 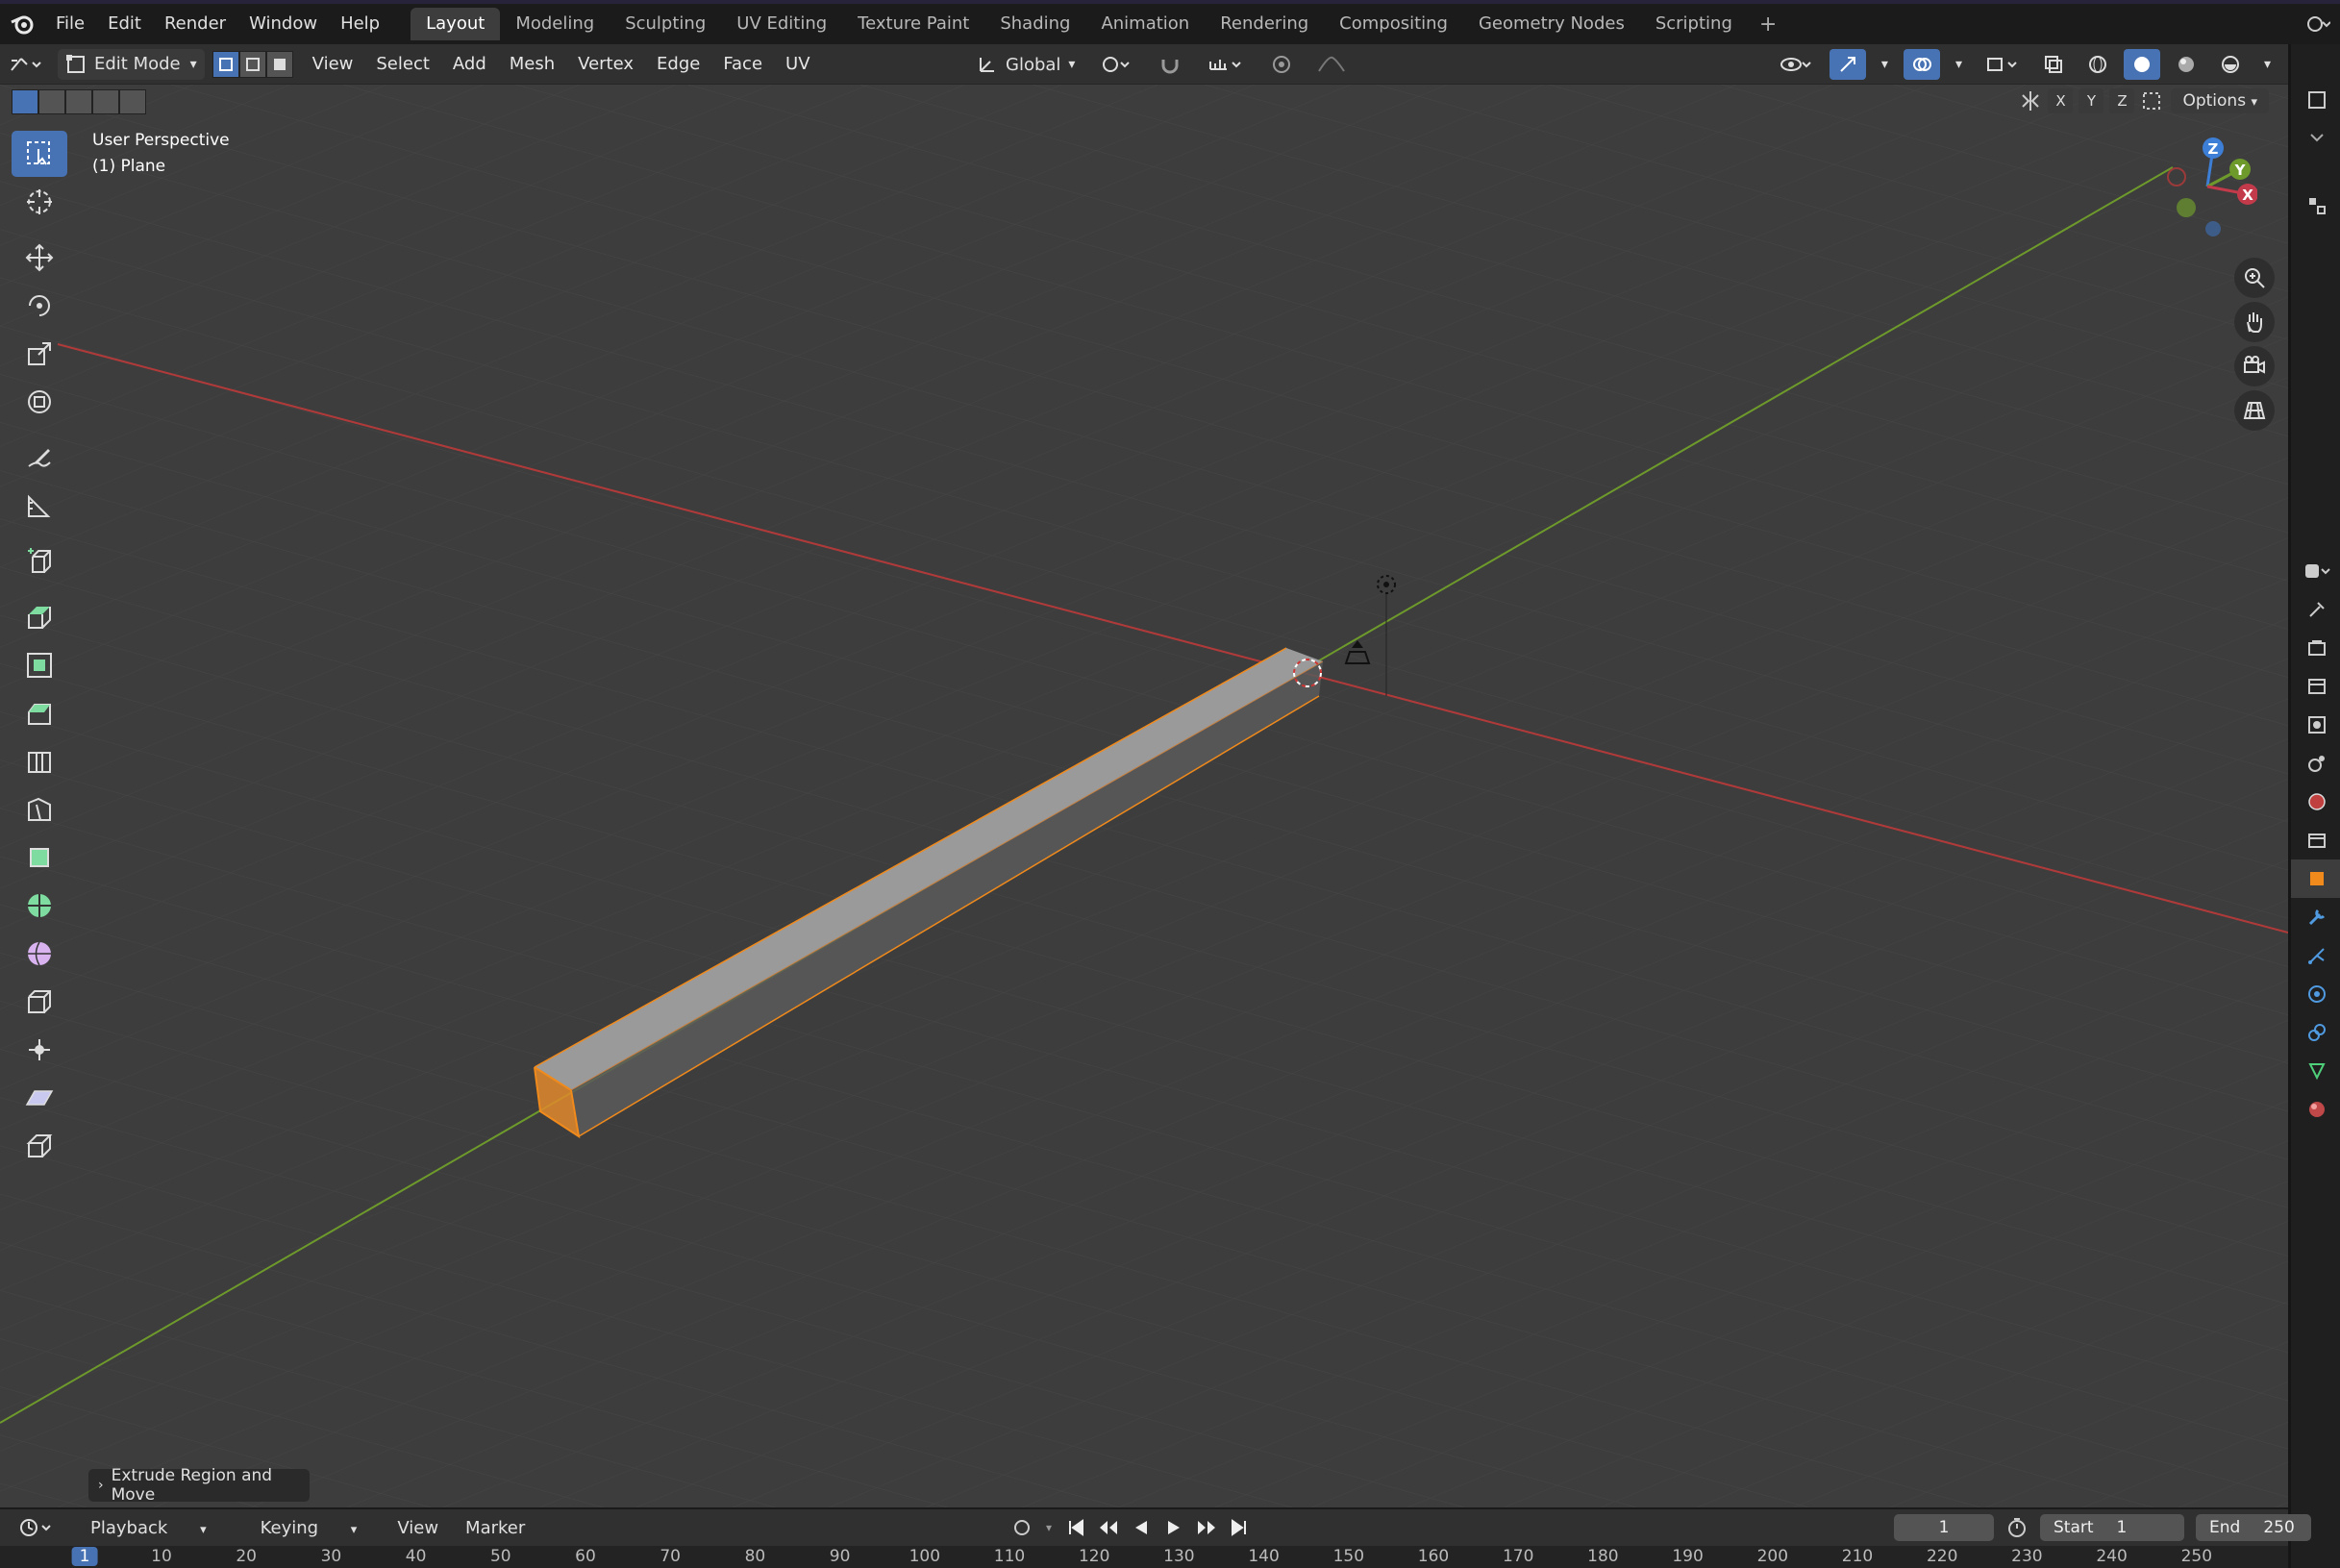 I want to click on menu-view: View, so click(x=333, y=64).